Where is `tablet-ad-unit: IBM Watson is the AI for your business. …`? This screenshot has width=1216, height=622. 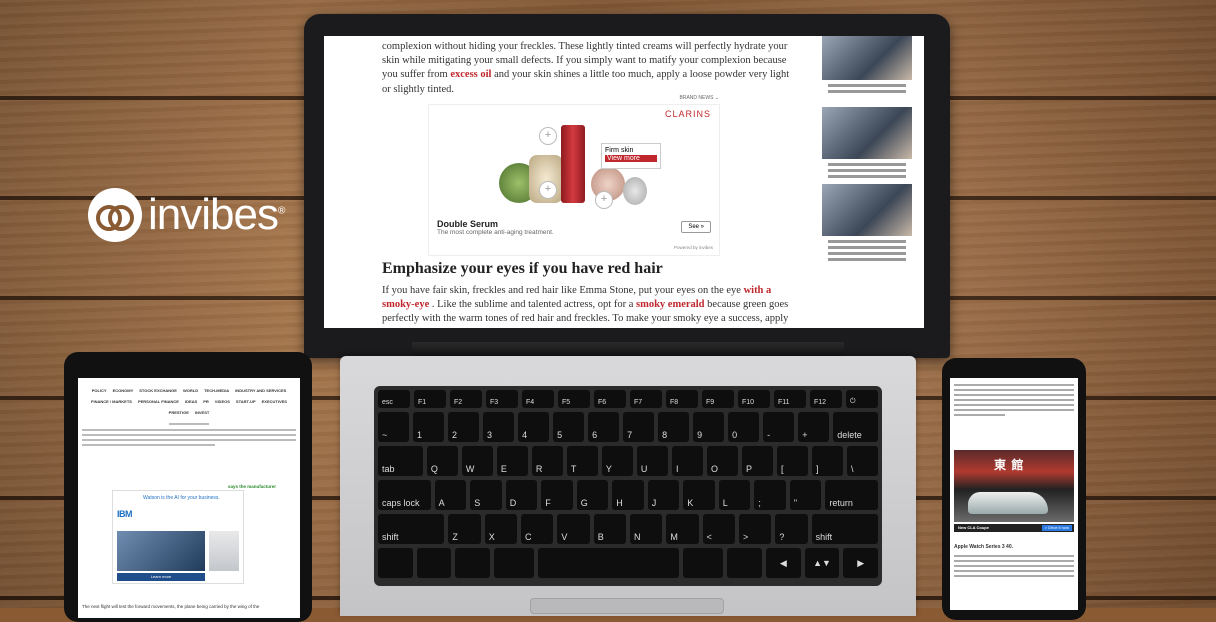 tablet-ad-unit: IBM Watson is the AI for your business. … is located at coordinates (178, 537).